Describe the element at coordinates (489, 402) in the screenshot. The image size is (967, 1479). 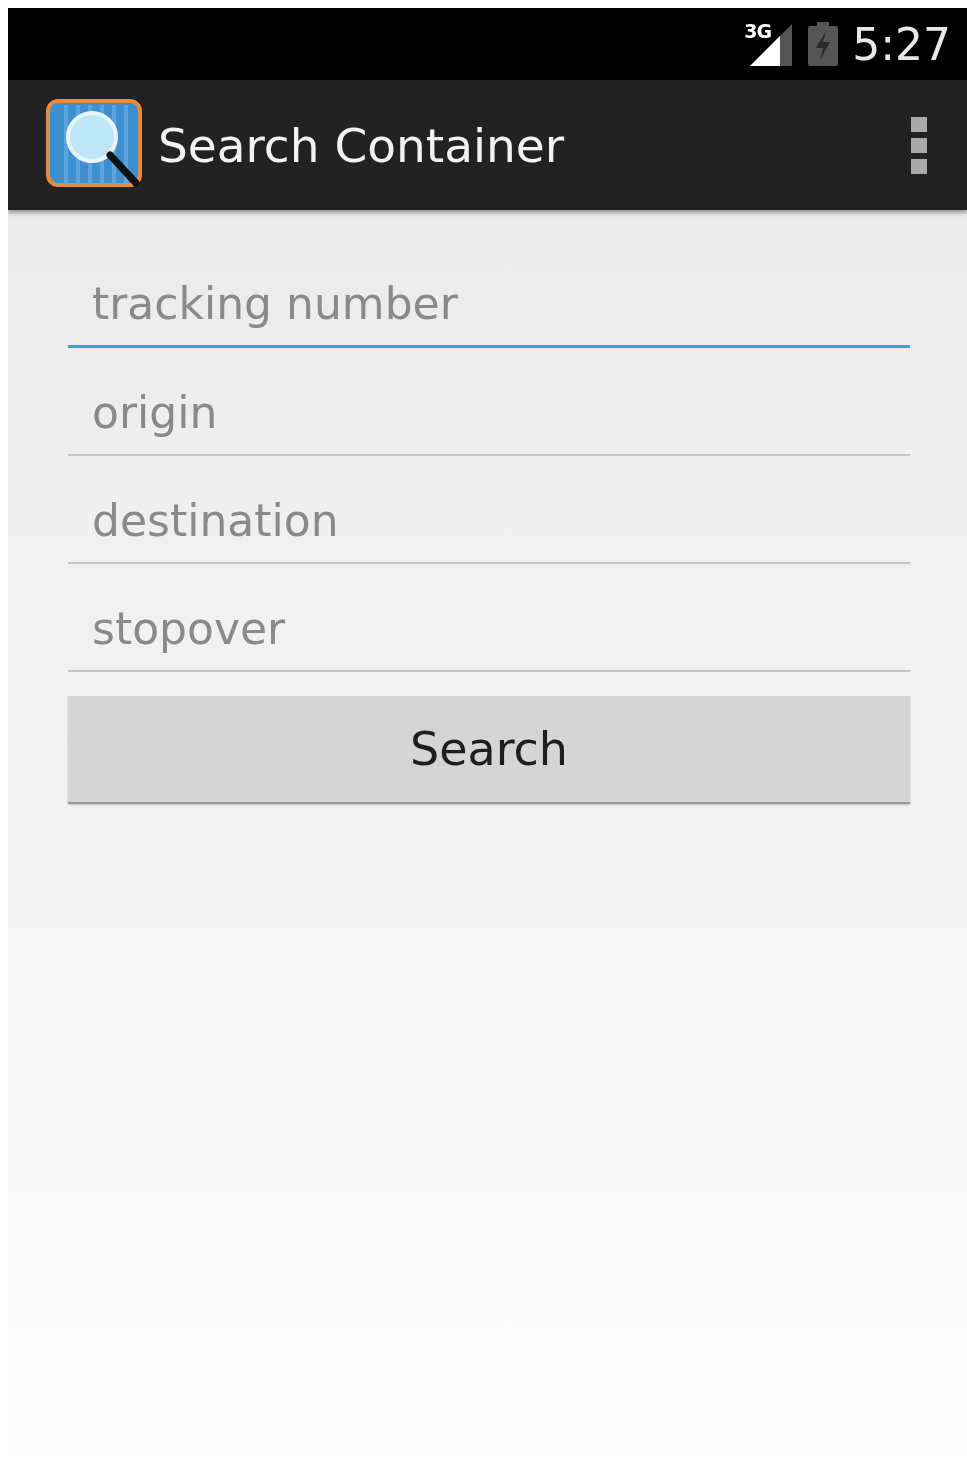
I see `text-field: origin` at that location.